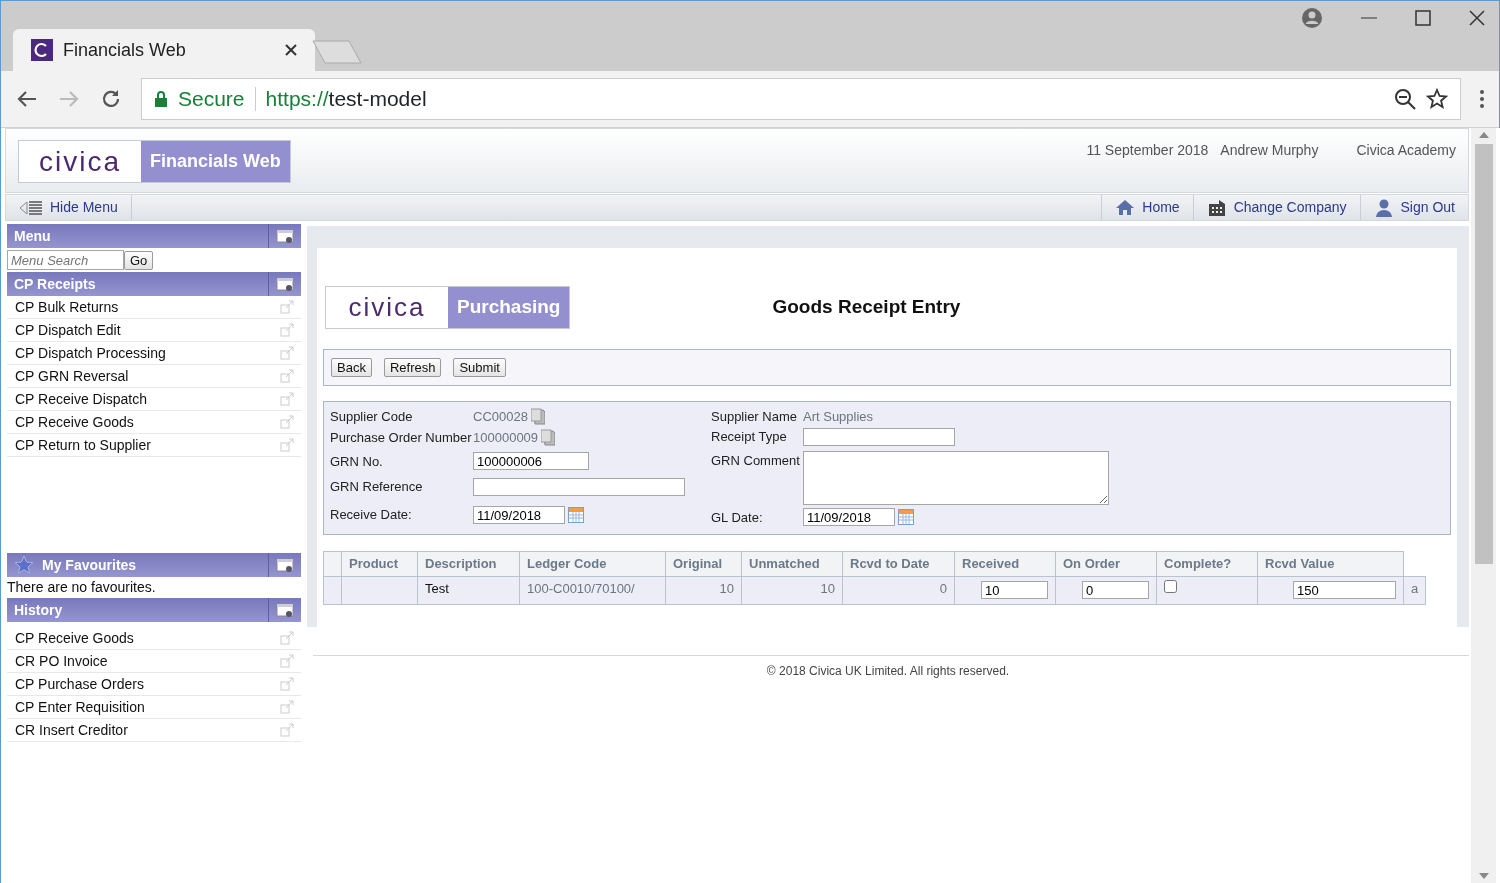 The width and height of the screenshot is (1500, 883). What do you see at coordinates (737, 517) in the screenshot?
I see `field-label: GL Date:` at bounding box center [737, 517].